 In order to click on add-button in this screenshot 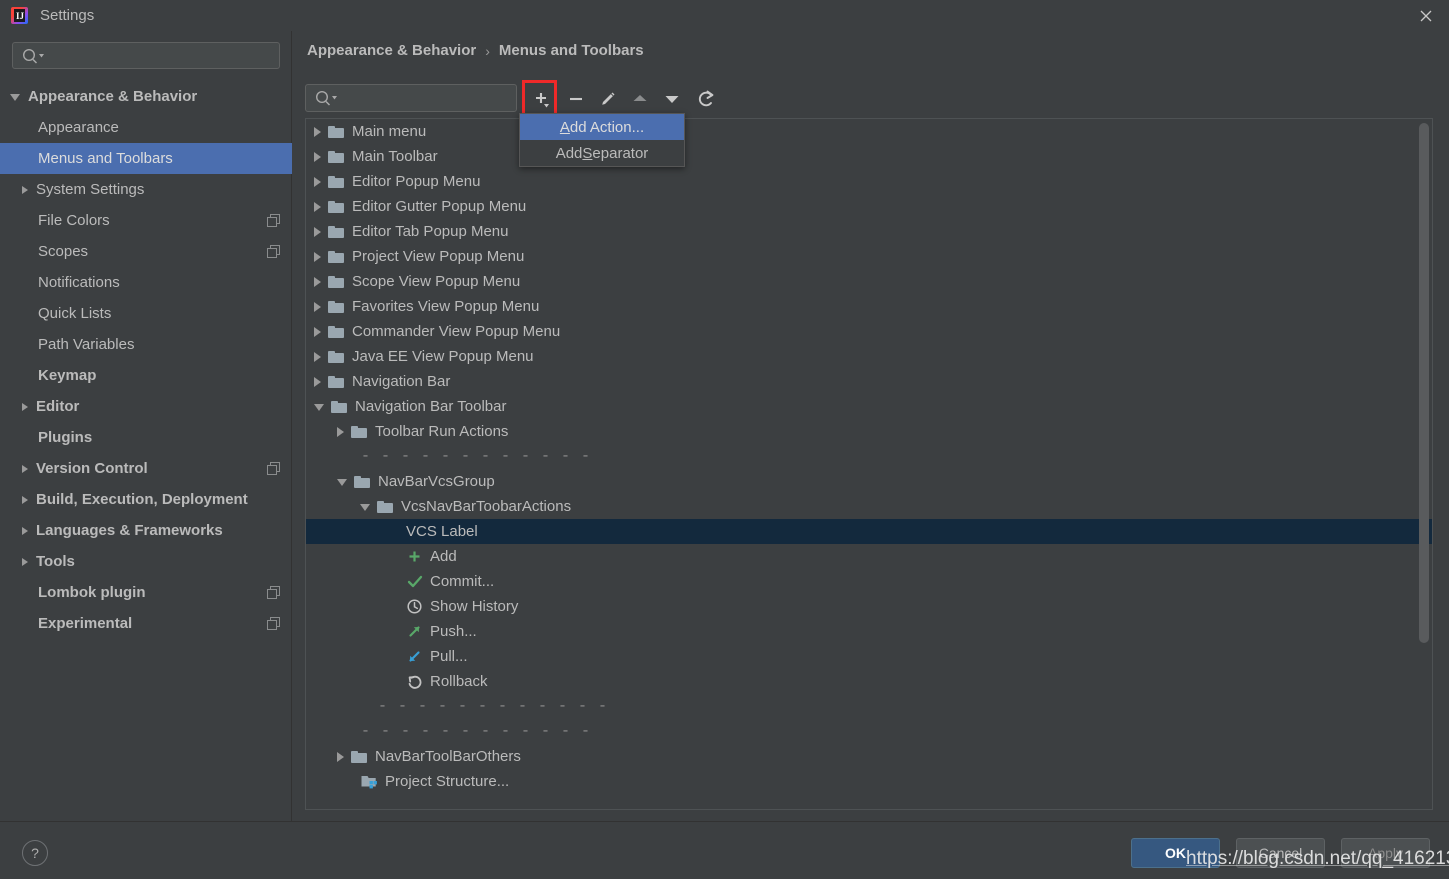, I will do `click(541, 99)`.